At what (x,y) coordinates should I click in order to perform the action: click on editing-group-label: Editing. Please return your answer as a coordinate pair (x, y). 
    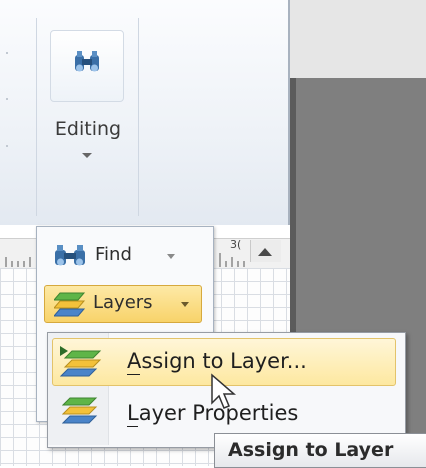
    Looking at the image, I should click on (88, 129).